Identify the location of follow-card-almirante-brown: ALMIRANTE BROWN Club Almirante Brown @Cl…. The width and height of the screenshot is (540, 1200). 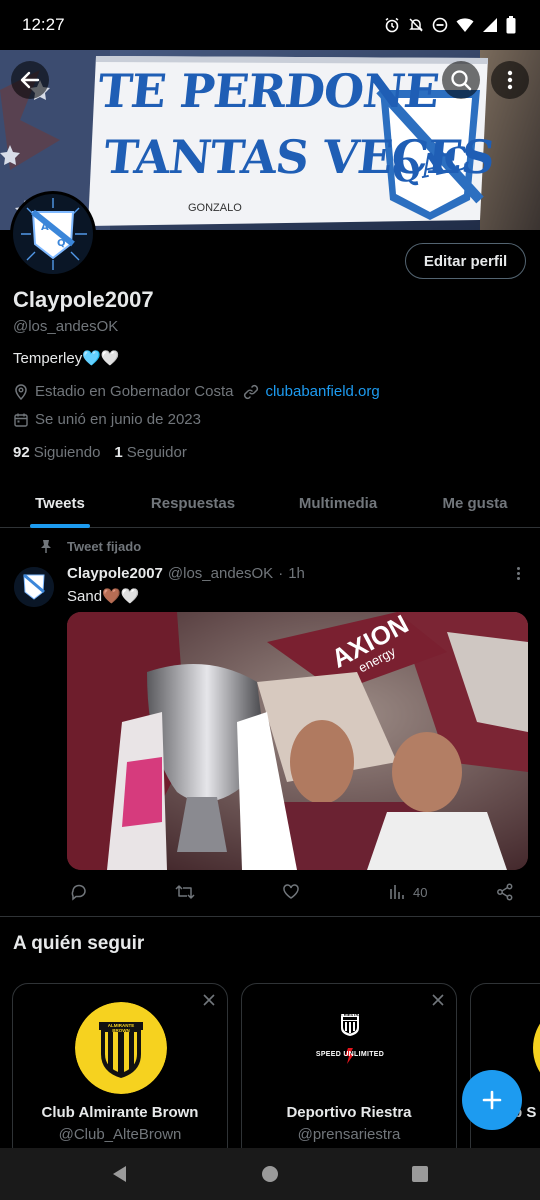
(120, 1073).